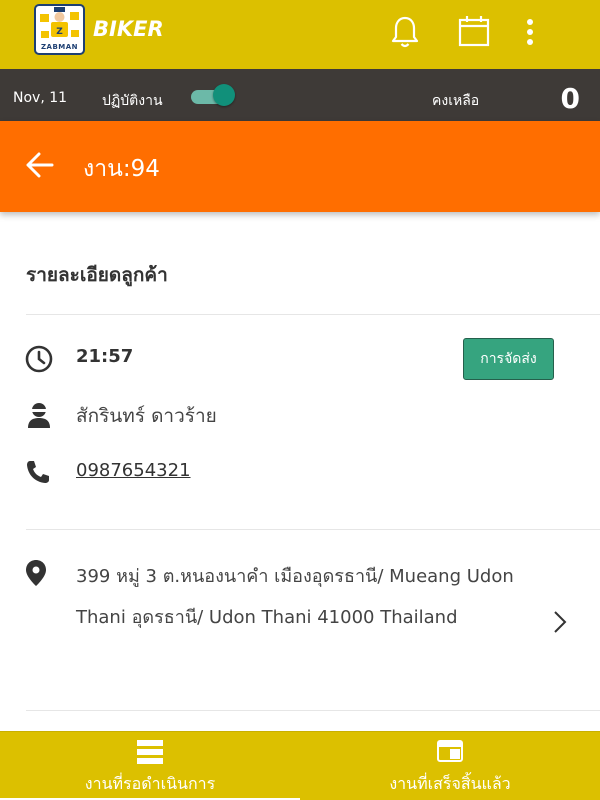 The height and width of the screenshot is (800, 600). Describe the element at coordinates (224, 95) in the screenshot. I see `toggle-knob` at that location.